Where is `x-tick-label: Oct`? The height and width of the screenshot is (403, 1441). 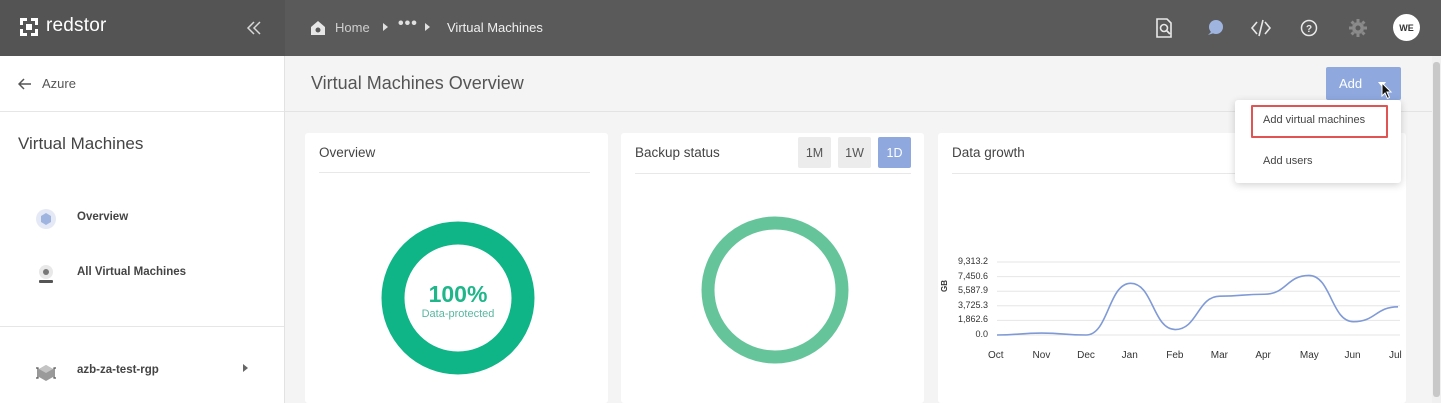
x-tick-label: Oct is located at coordinates (996, 355).